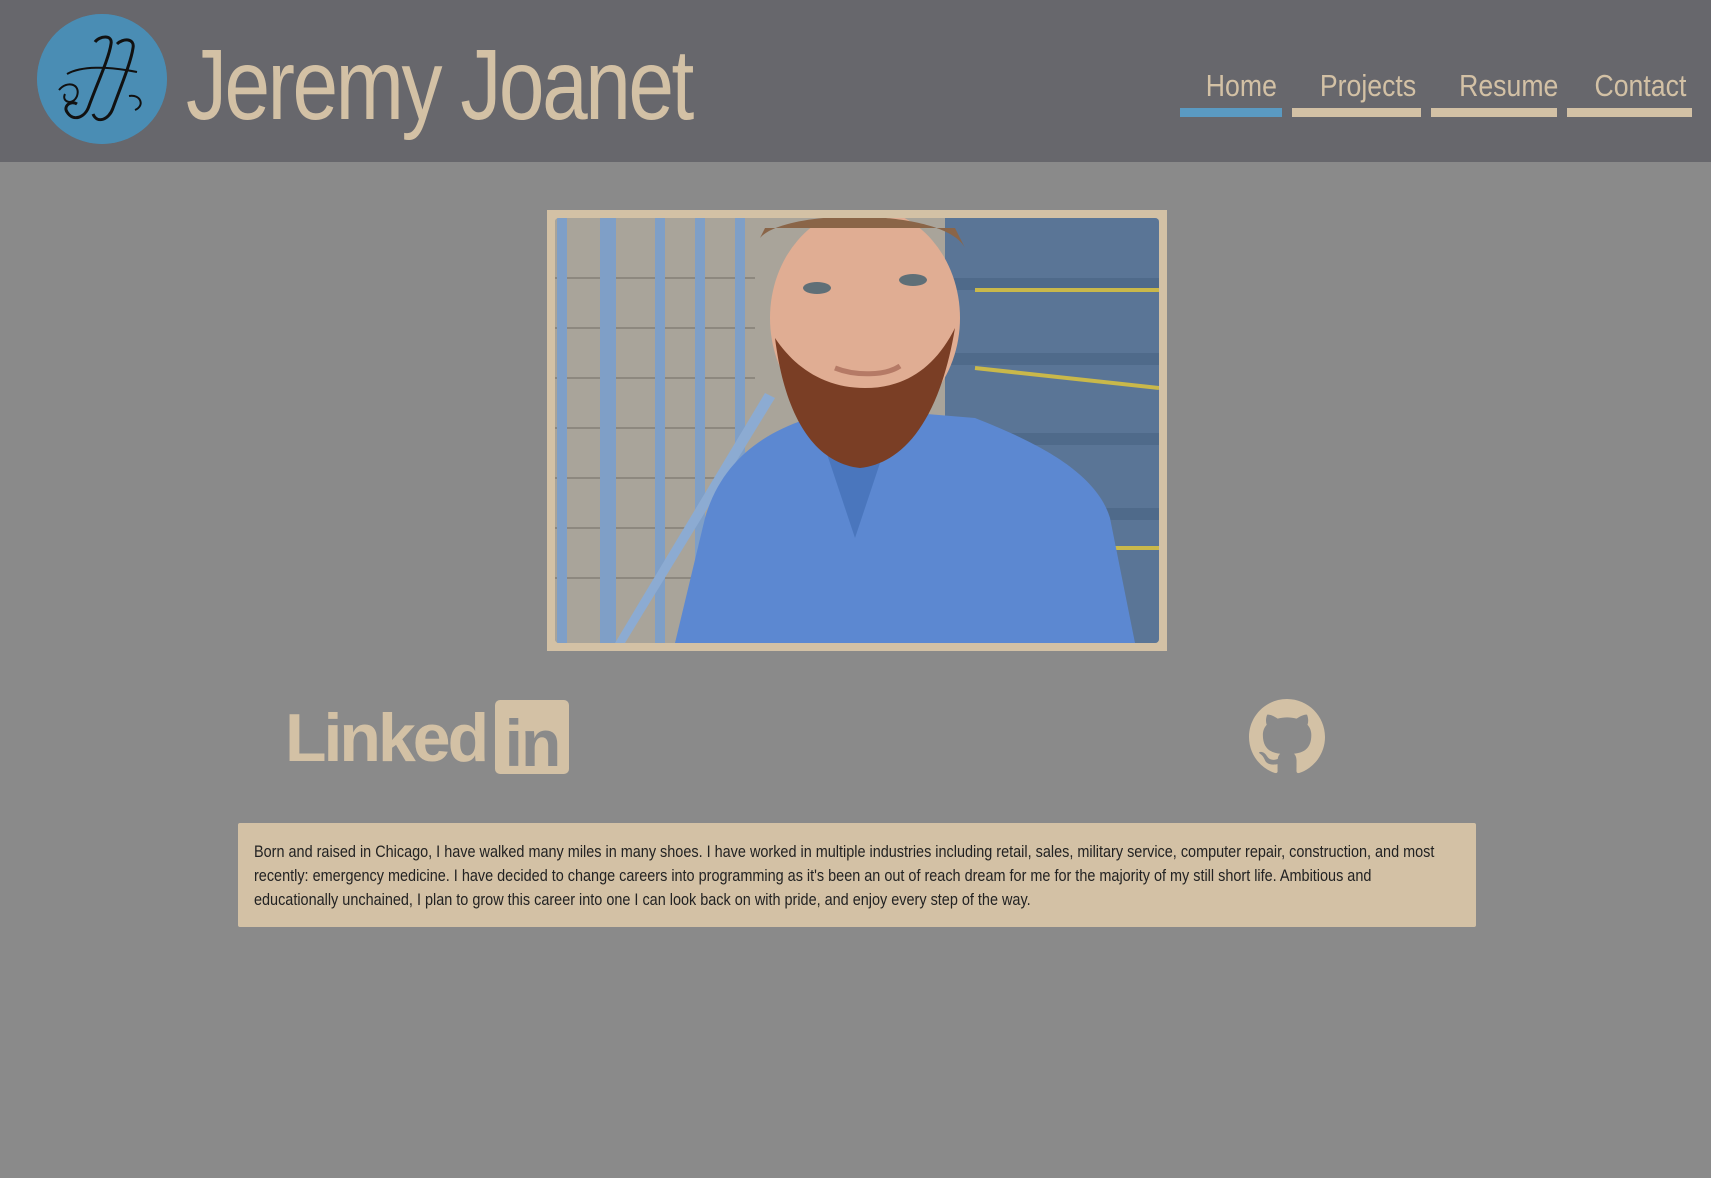 The image size is (1711, 1178). I want to click on nav-projects: Projects, so click(1356, 88).